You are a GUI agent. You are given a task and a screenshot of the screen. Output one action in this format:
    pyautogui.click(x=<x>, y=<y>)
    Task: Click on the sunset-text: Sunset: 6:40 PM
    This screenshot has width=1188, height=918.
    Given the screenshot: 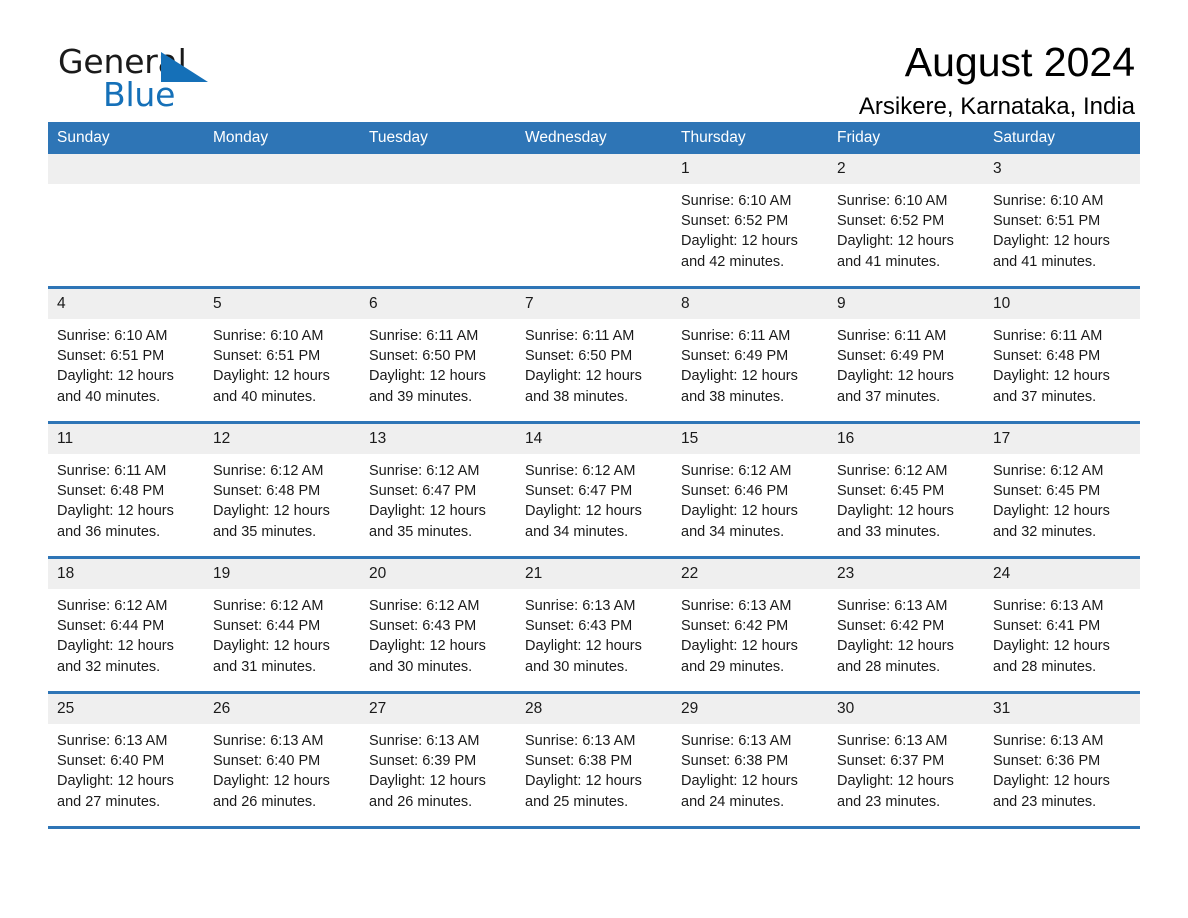 What is the action you would take?
    pyautogui.click(x=111, y=761)
    